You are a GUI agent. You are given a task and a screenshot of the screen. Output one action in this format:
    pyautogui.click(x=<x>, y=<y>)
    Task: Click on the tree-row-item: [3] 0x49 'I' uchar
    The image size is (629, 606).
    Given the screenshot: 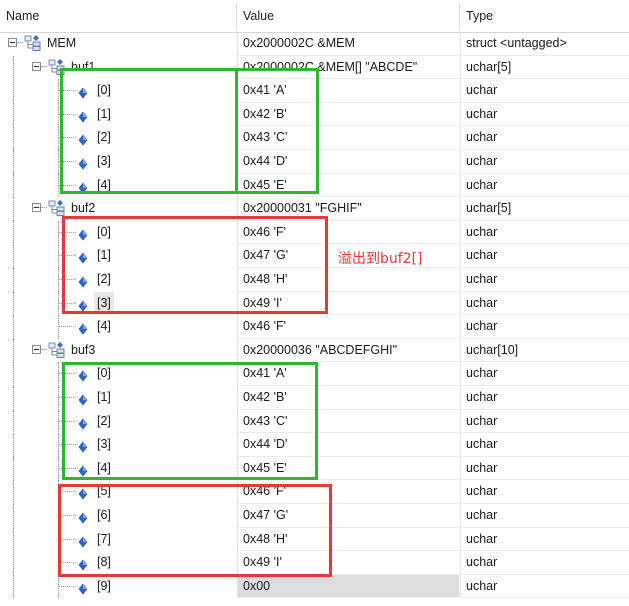 What is the action you would take?
    pyautogui.click(x=314, y=303)
    